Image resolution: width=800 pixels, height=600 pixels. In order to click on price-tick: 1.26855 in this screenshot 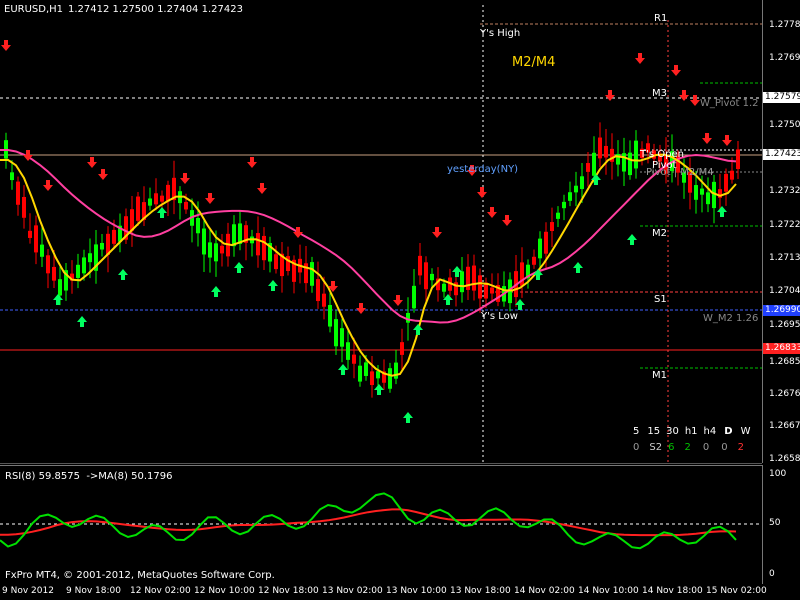, I will do `click(784, 362)`.